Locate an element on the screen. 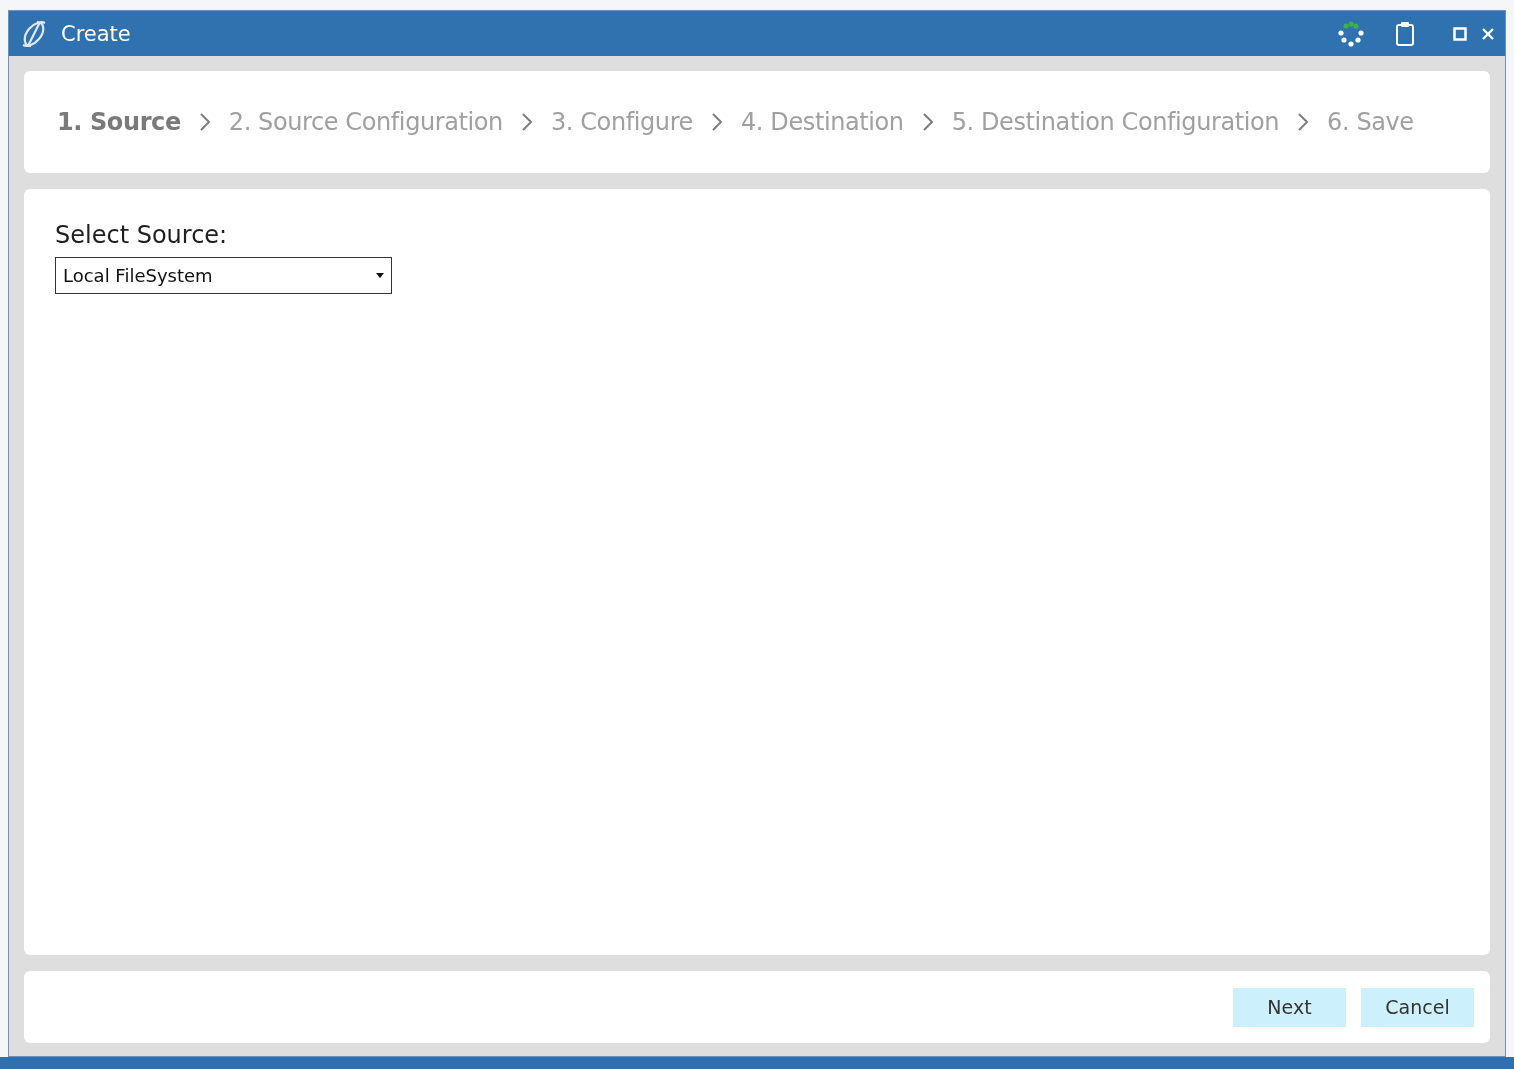 The image size is (1514, 1069). wizard-step: 4. Destination is located at coordinates (822, 122).